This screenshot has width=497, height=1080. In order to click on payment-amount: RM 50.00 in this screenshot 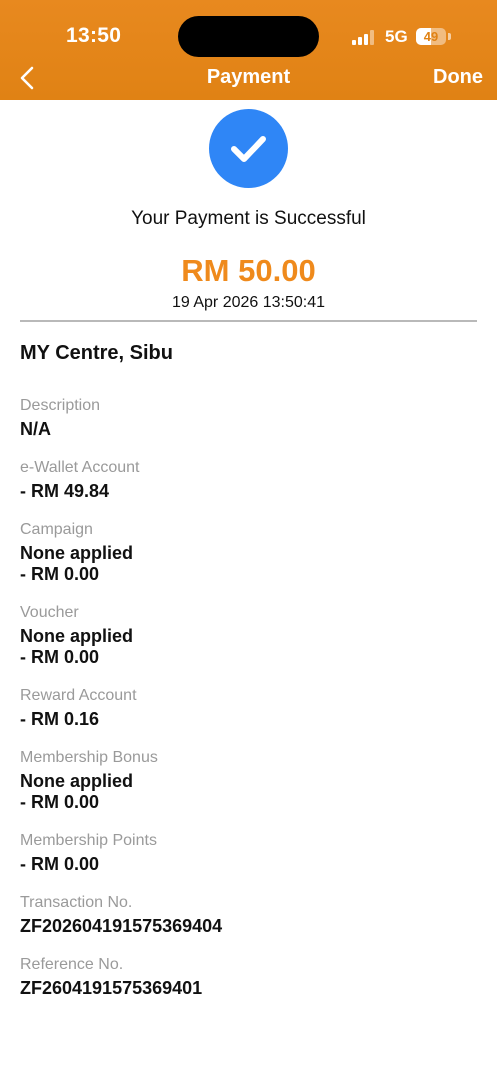, I will do `click(248, 270)`.